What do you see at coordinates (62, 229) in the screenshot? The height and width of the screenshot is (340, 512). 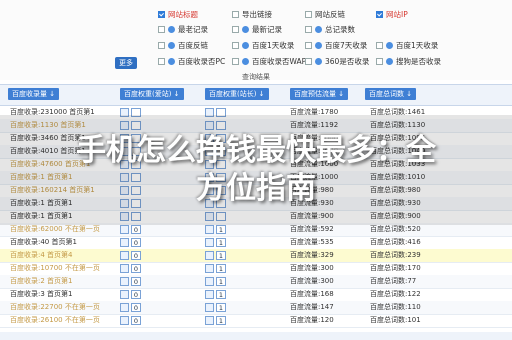 I see `baidu-index-cell: 百度收录:62000 不在第一页` at bounding box center [62, 229].